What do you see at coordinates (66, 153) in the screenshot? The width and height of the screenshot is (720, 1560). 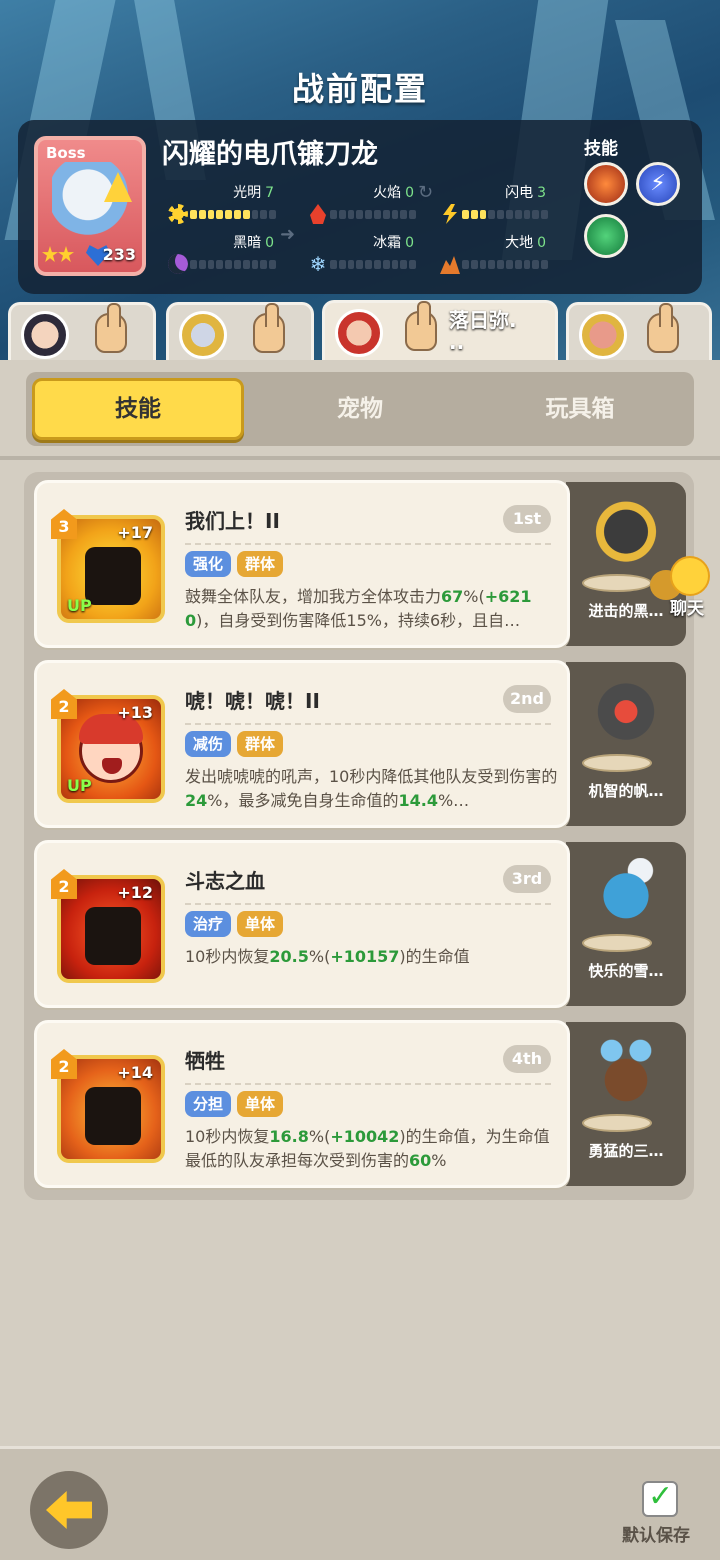 I see `boss-tag: Boss` at bounding box center [66, 153].